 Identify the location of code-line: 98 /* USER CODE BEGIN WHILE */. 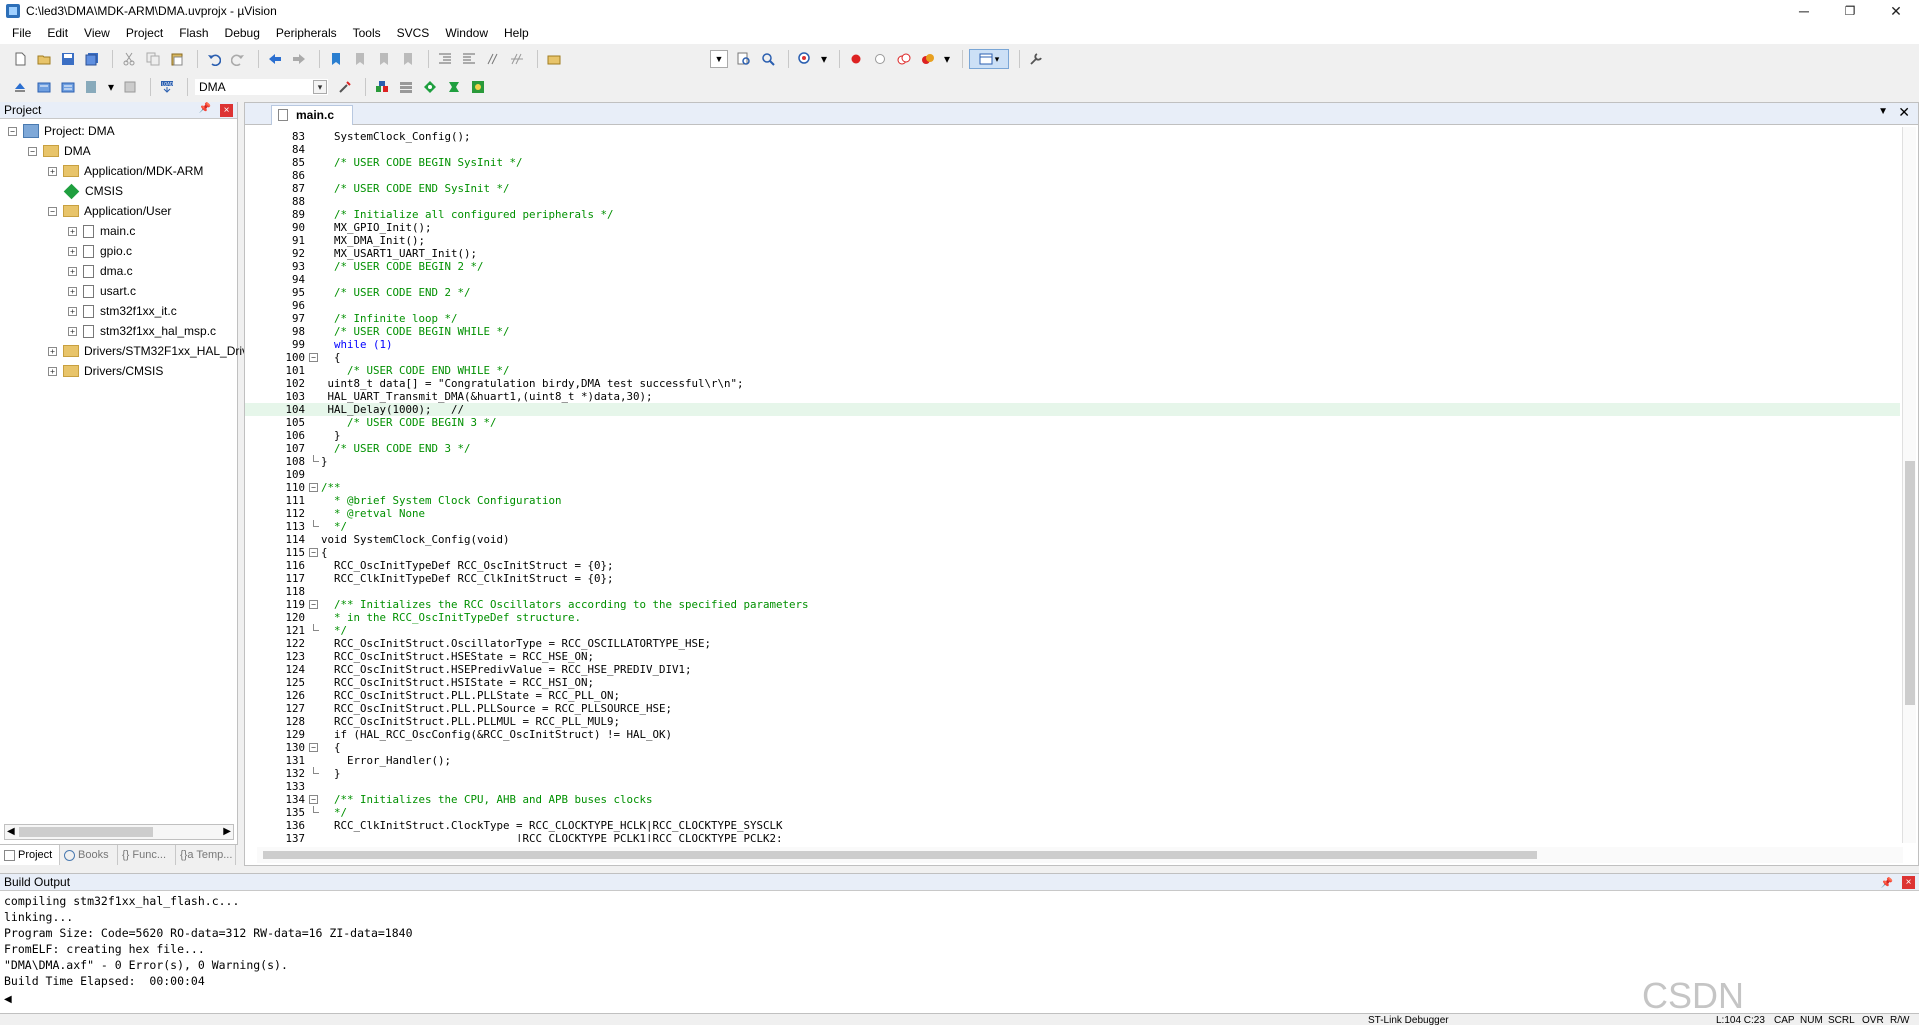
(1072, 331).